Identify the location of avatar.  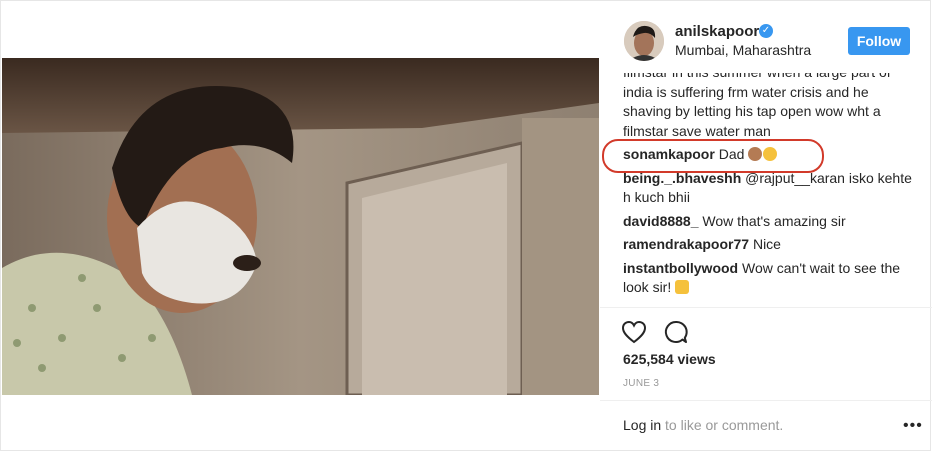
(644, 41).